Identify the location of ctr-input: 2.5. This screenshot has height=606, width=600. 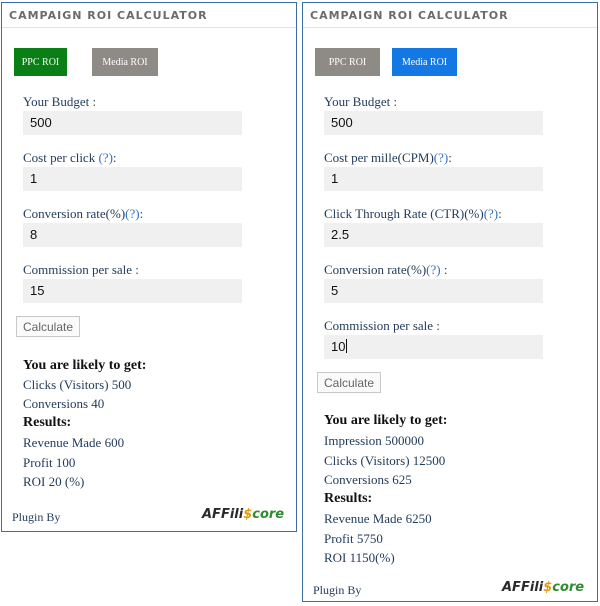
(433, 235).